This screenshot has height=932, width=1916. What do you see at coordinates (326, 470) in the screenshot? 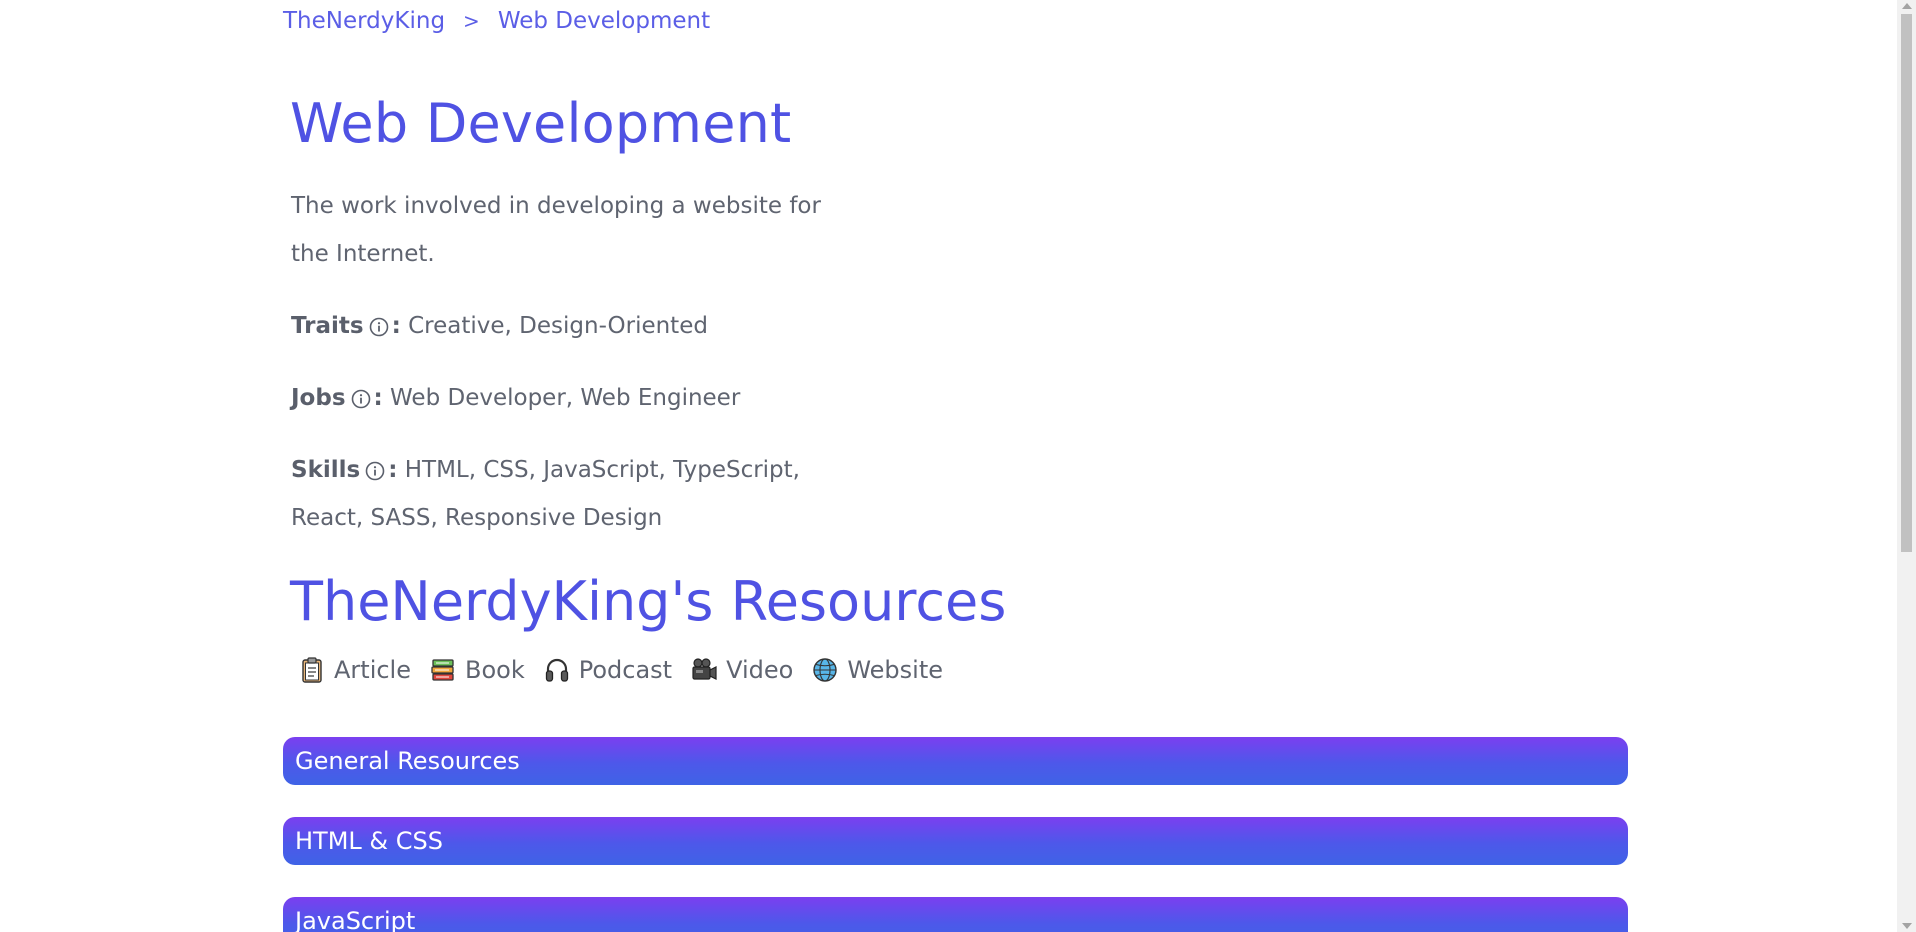
I see `skills-label: Skills` at bounding box center [326, 470].